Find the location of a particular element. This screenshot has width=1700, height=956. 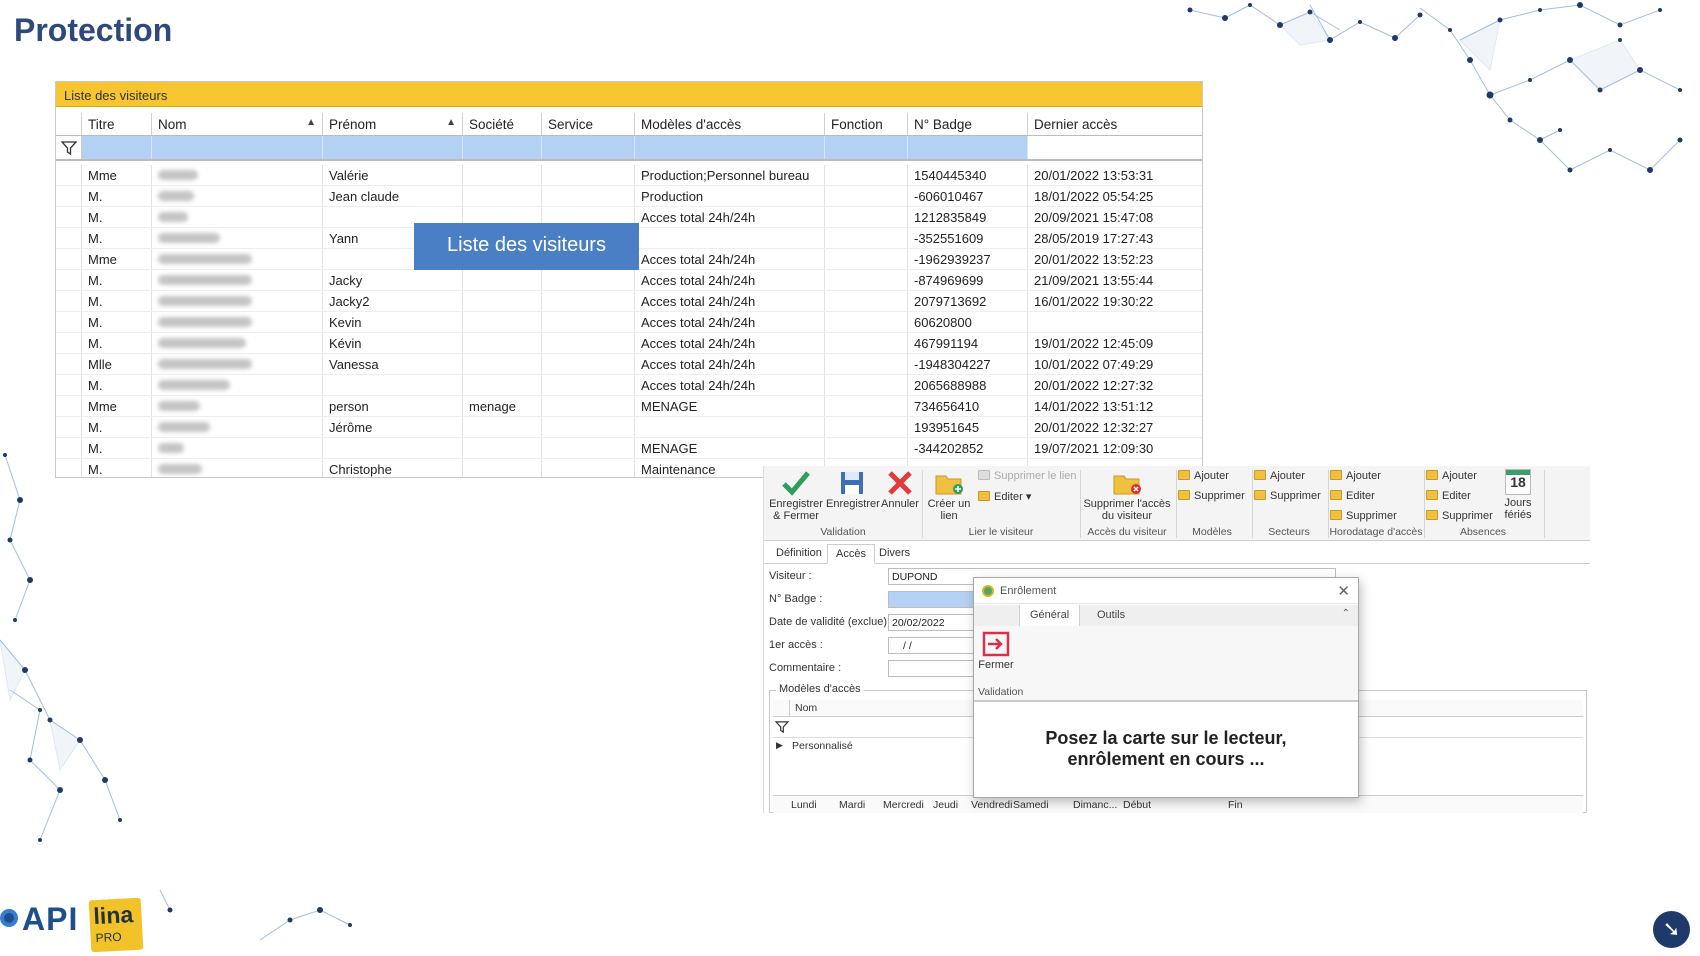

holidays-button: 18 Jours fériés is located at coordinates (1518, 495).